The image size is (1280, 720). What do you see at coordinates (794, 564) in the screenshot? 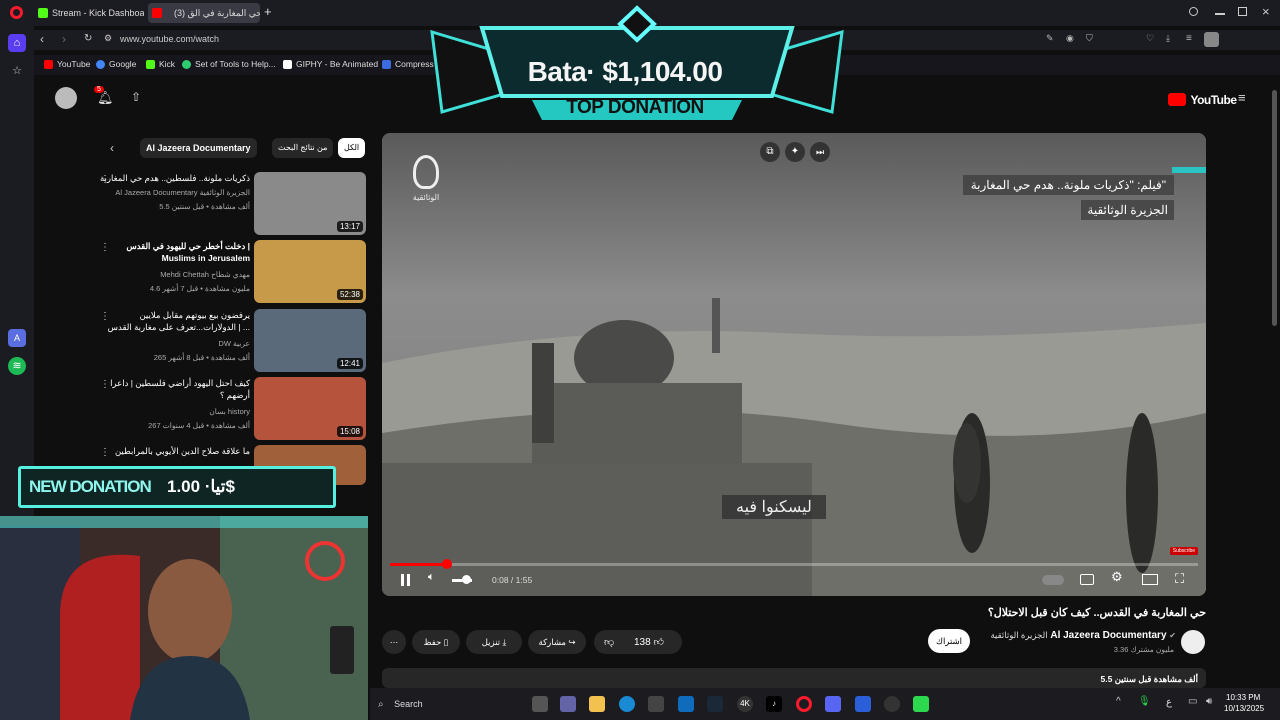
I see `progress-bar` at bounding box center [794, 564].